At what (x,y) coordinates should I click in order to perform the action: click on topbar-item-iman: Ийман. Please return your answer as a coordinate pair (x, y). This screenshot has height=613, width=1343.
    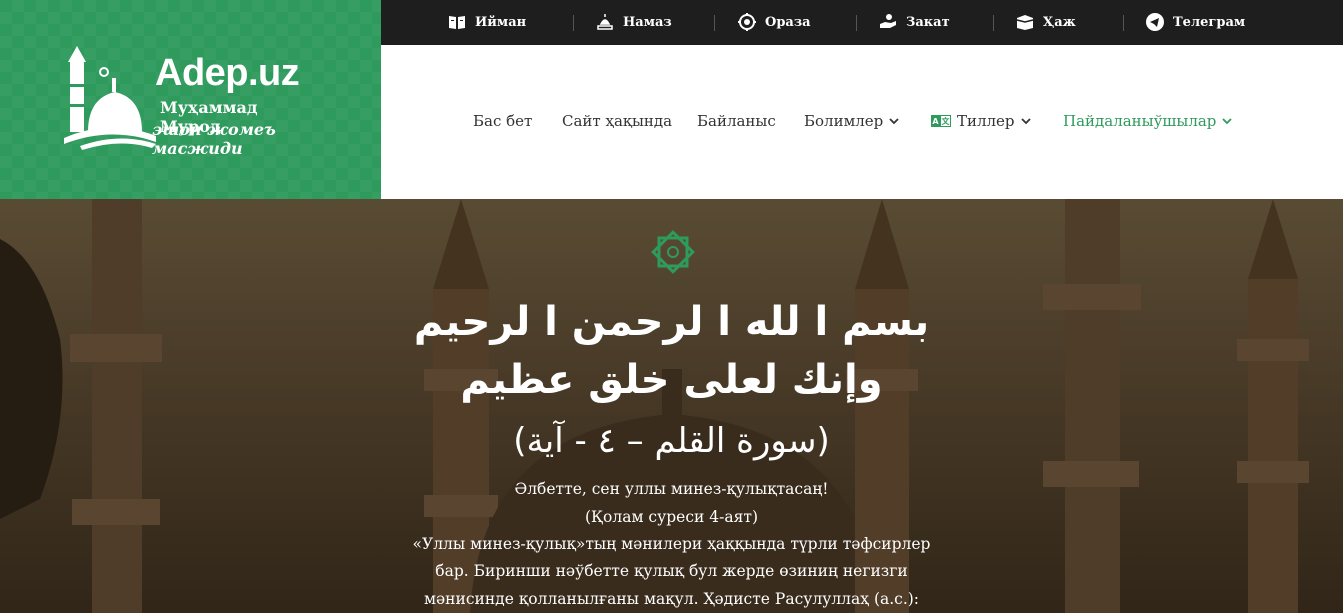
    Looking at the image, I should click on (486, 22).